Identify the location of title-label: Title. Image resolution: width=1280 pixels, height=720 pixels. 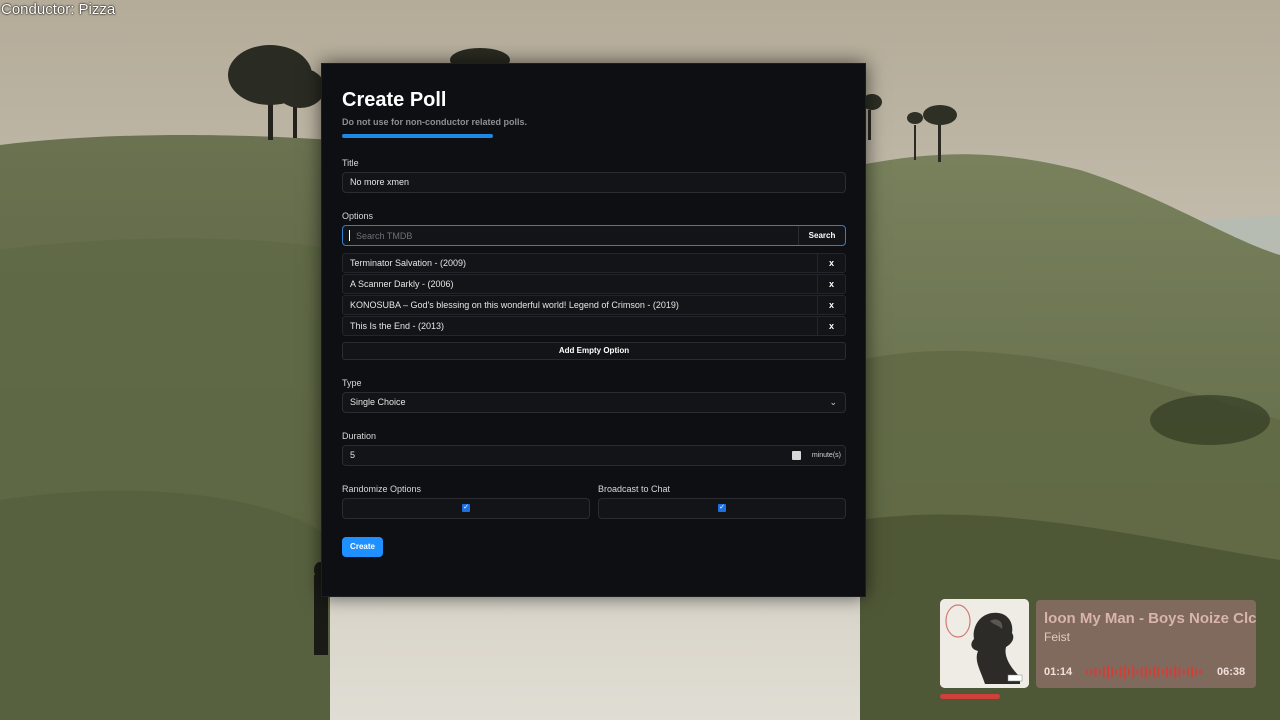
(350, 163).